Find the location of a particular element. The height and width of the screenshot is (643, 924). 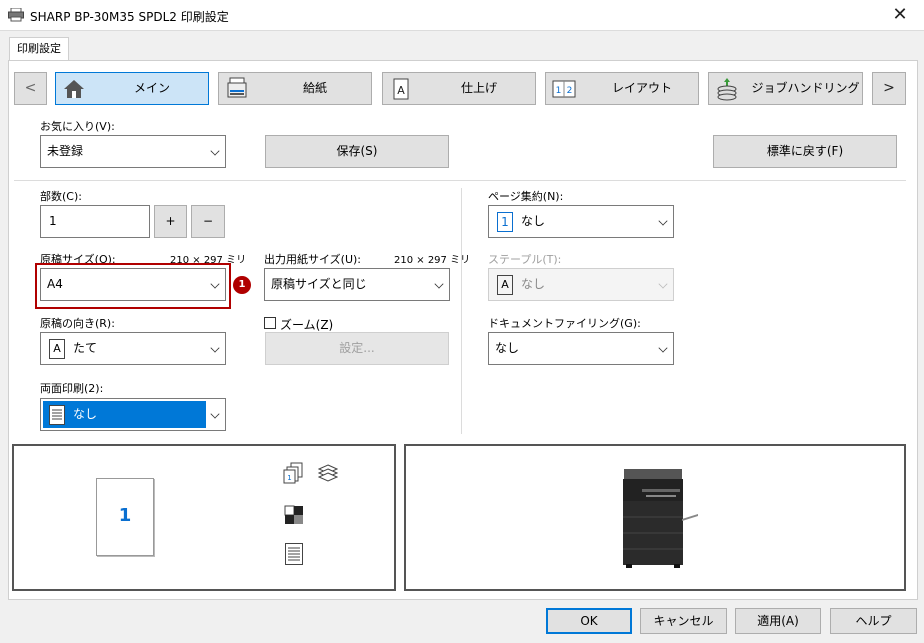

nav-finishing-label: 仕上げ is located at coordinates (478, 88).